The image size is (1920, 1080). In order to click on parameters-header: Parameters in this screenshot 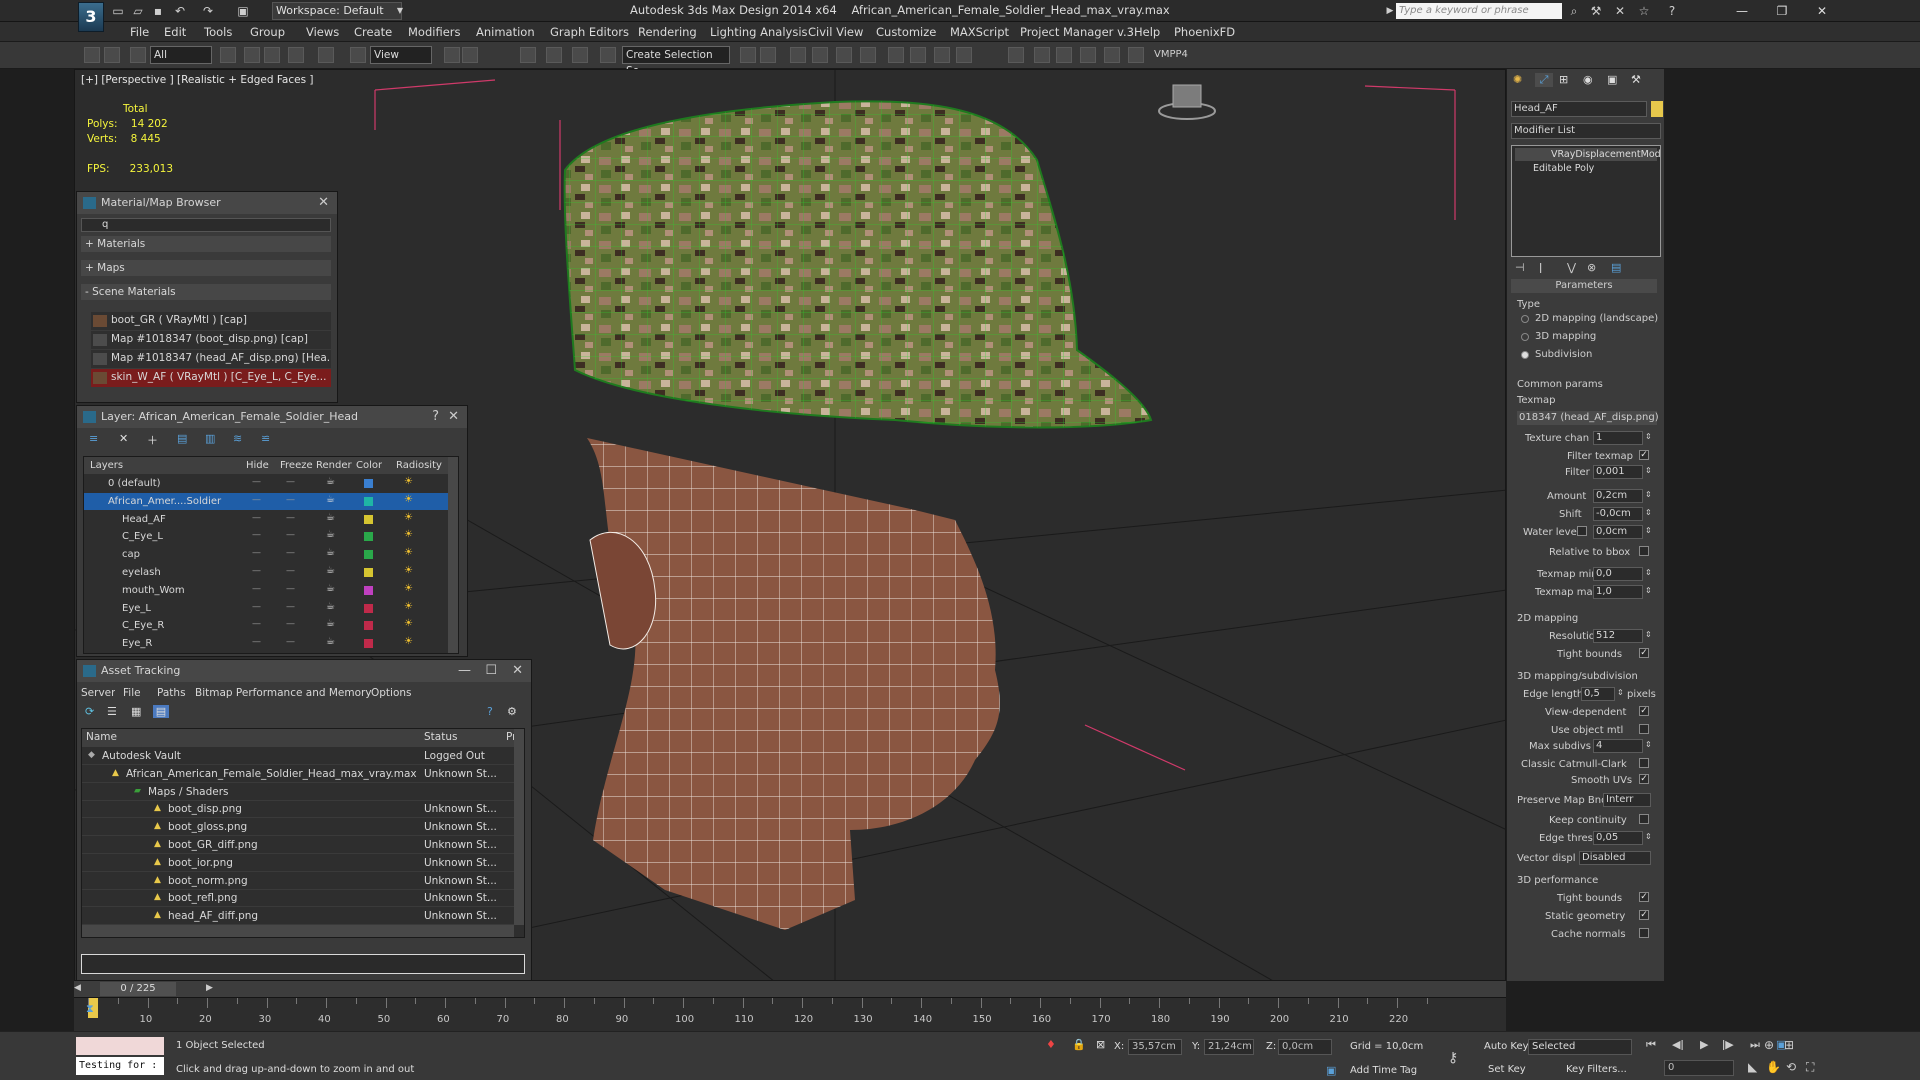, I will do `click(1584, 286)`.